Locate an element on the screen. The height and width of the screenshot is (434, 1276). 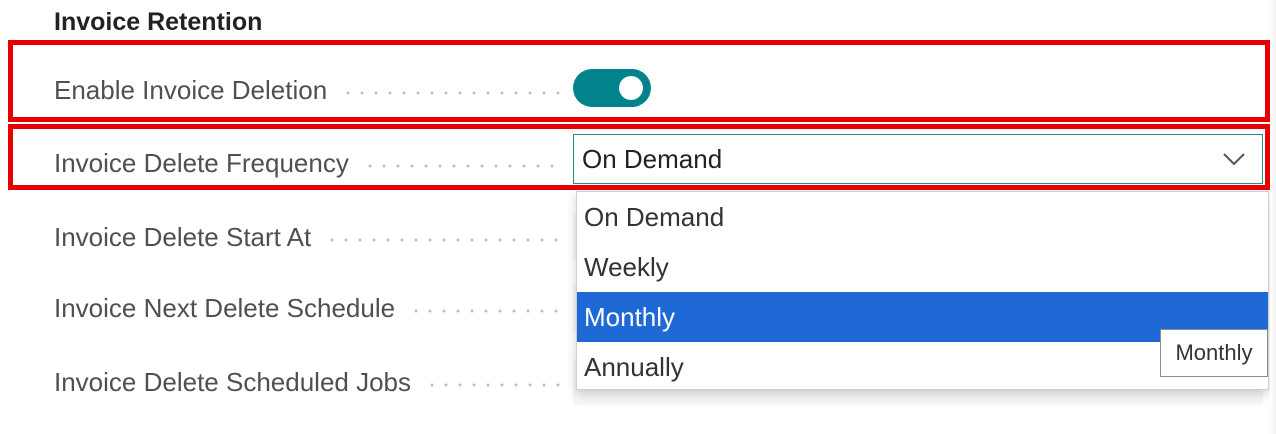
invoice-next-delete-schedule-text: Invoice Next Delete Schedule is located at coordinates (225, 307).